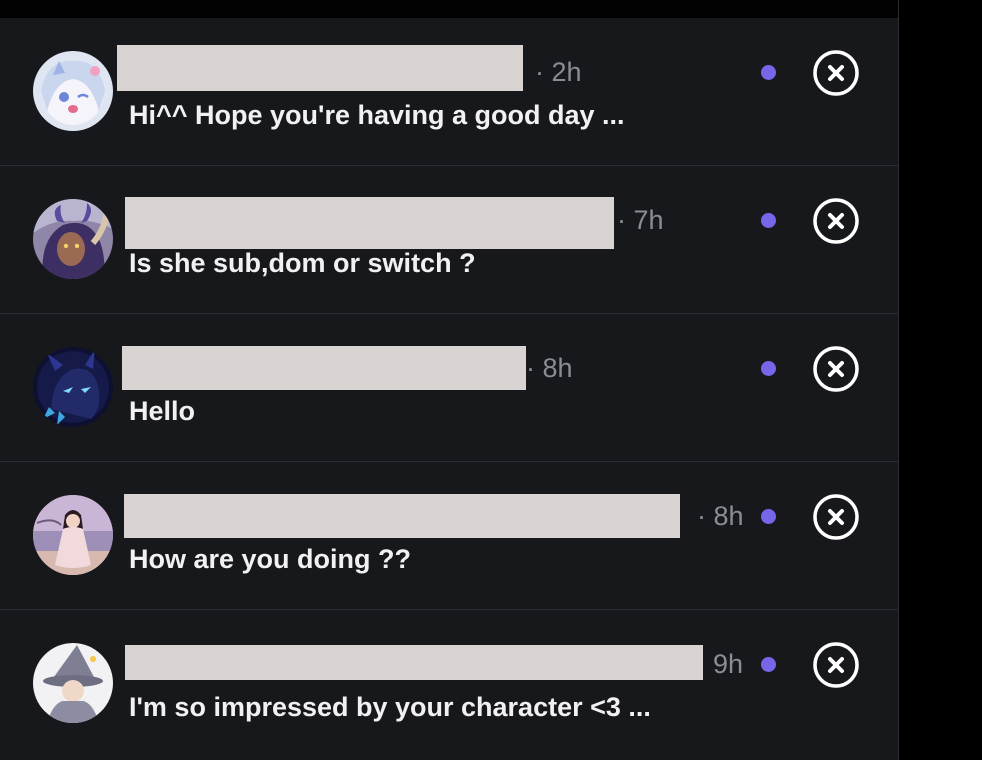  What do you see at coordinates (449, 9) in the screenshot?
I see `top-bar` at bounding box center [449, 9].